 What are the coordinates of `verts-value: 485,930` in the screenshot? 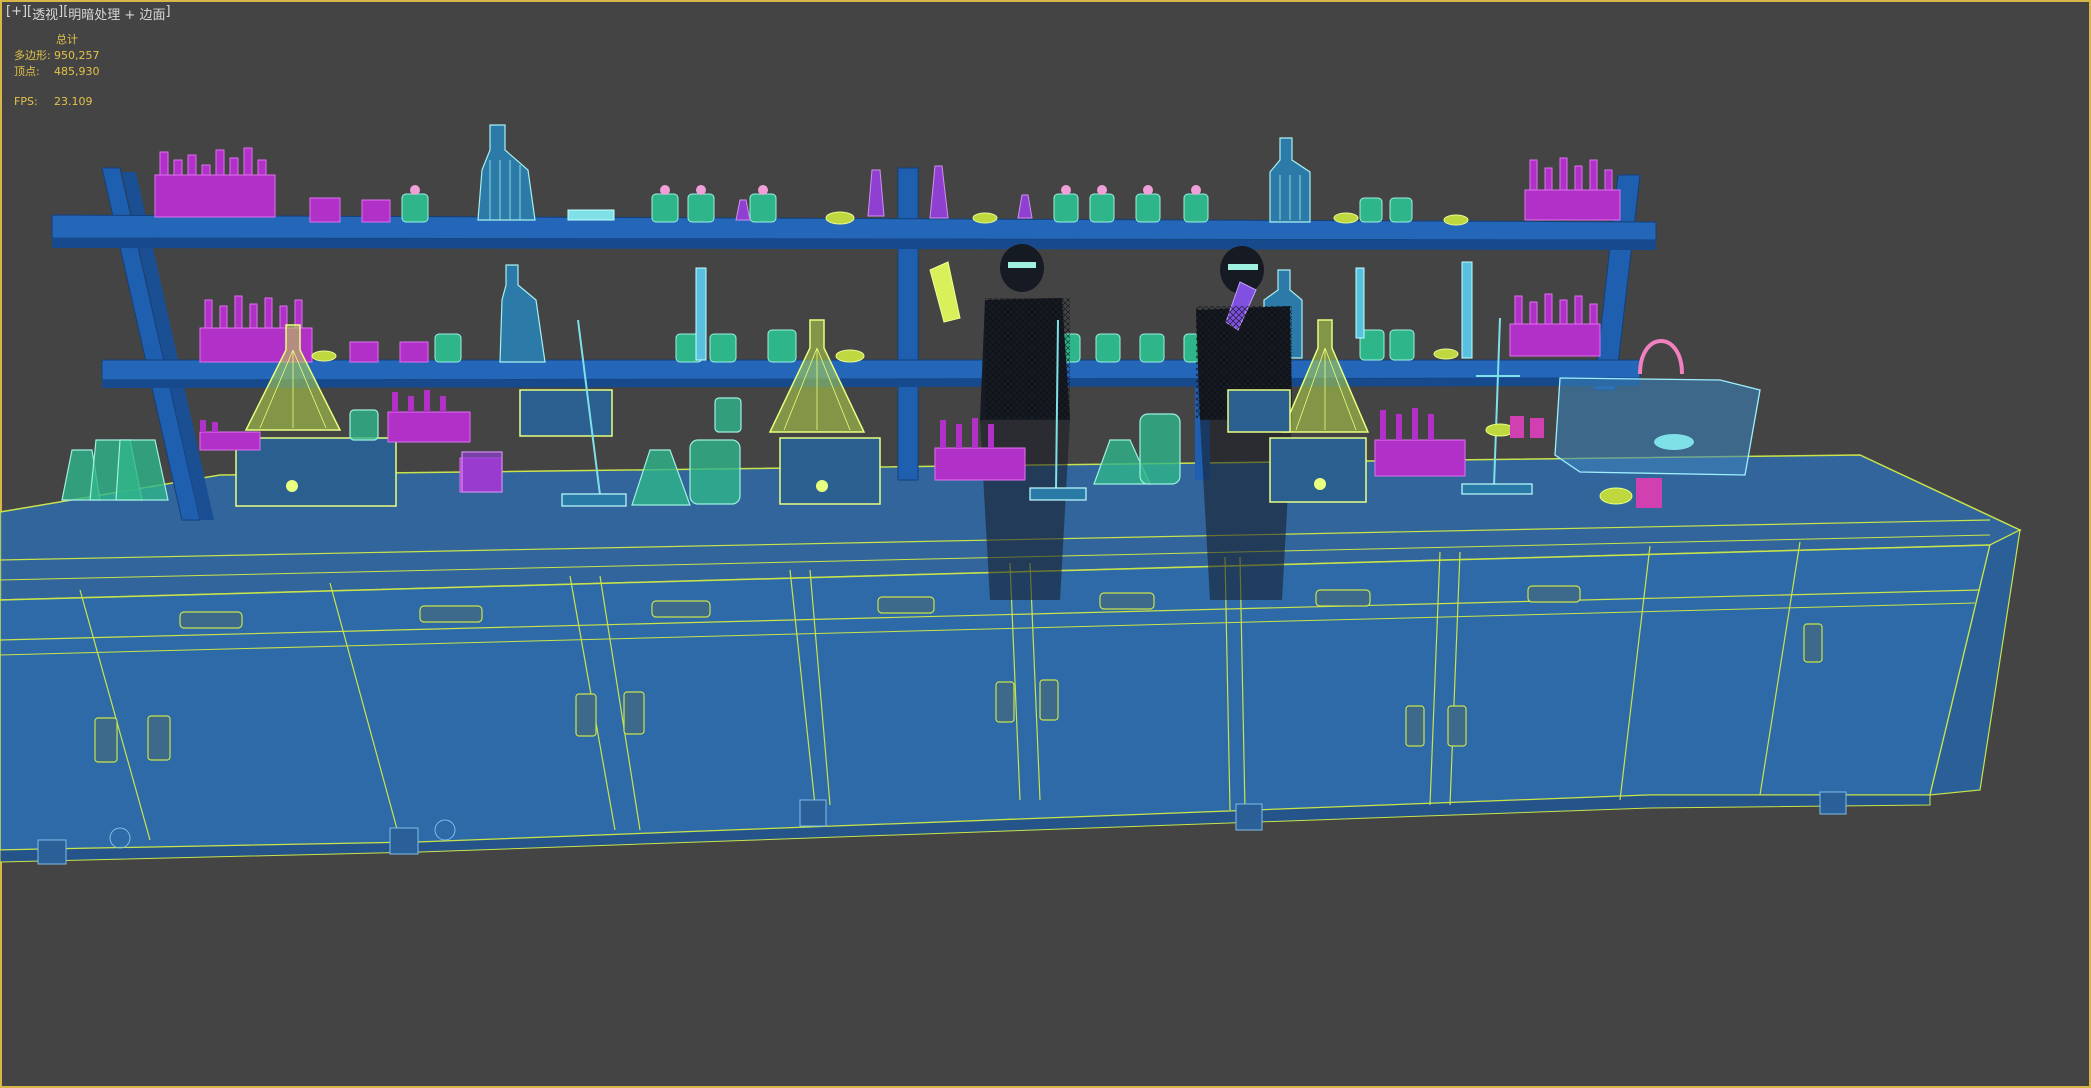 It's located at (77, 71).